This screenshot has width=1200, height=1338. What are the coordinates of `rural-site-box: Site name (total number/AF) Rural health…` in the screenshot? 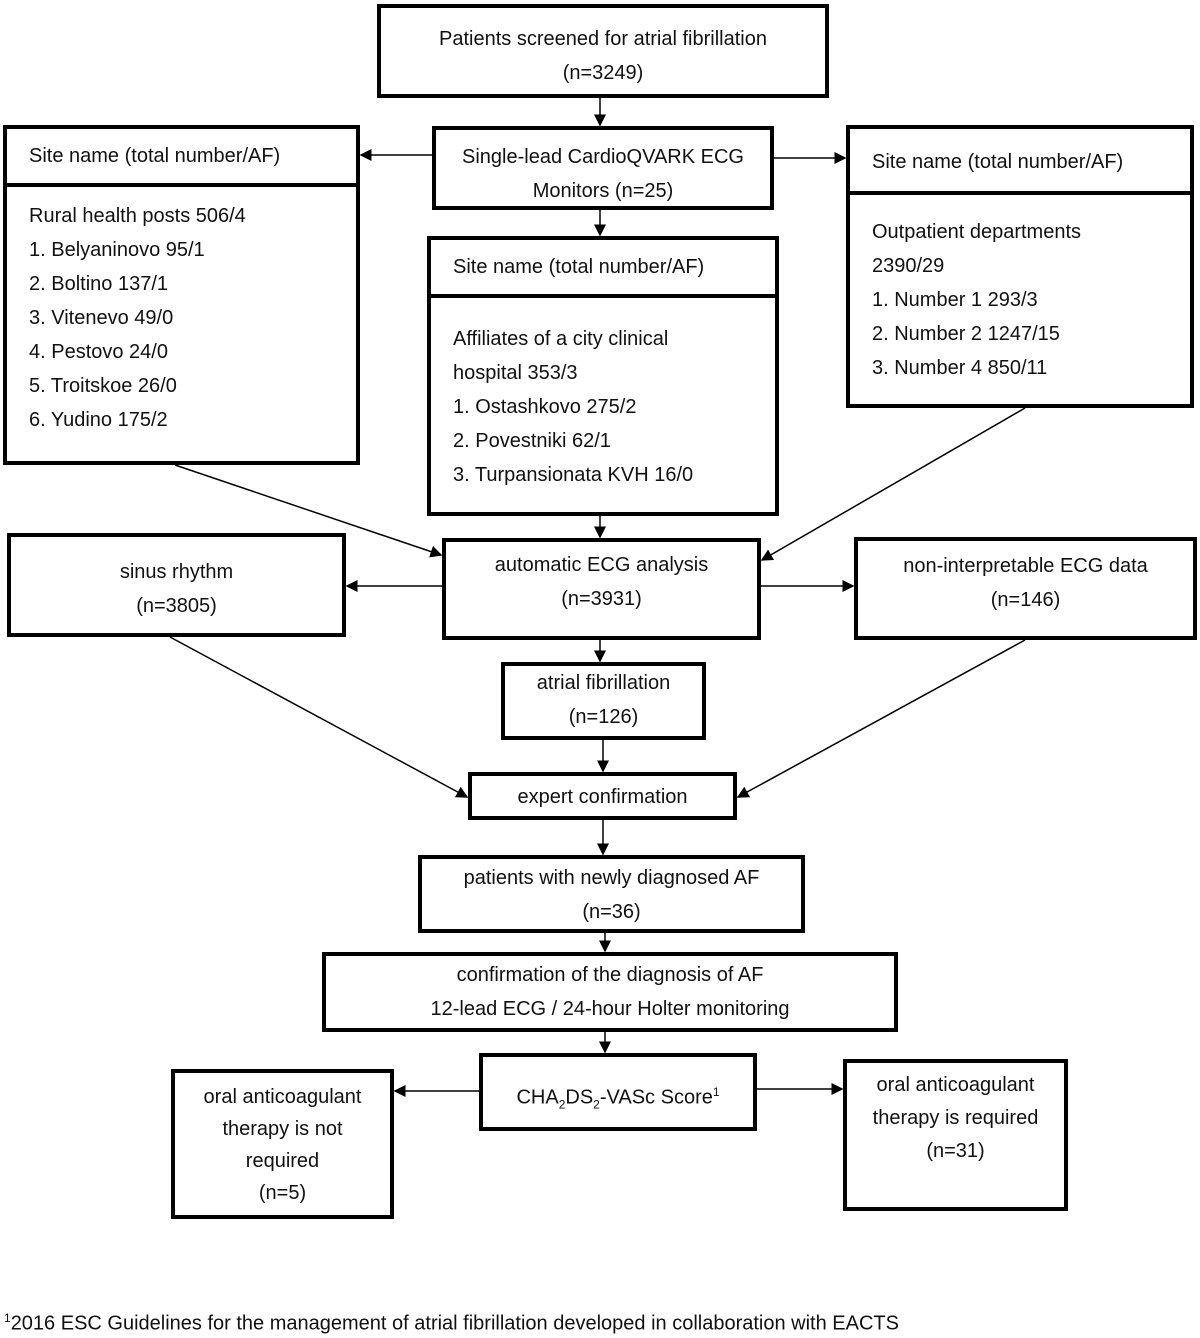 It's located at (181, 295).